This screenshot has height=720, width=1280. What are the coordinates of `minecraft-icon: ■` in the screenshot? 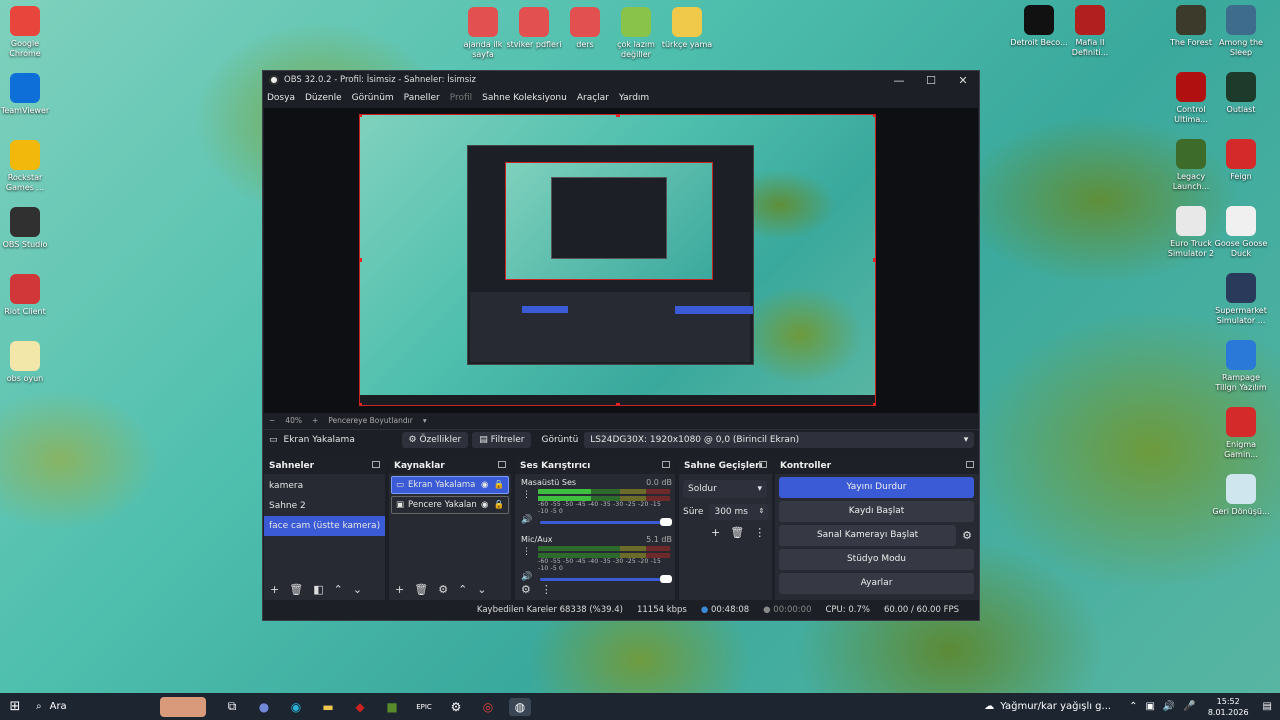 It's located at (392, 707).